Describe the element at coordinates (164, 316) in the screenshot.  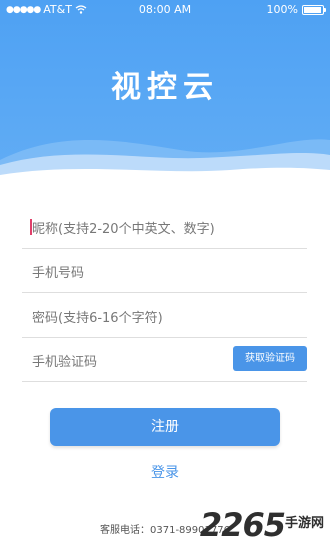
I see `password-field: 密码(支持6-16个字符)` at that location.